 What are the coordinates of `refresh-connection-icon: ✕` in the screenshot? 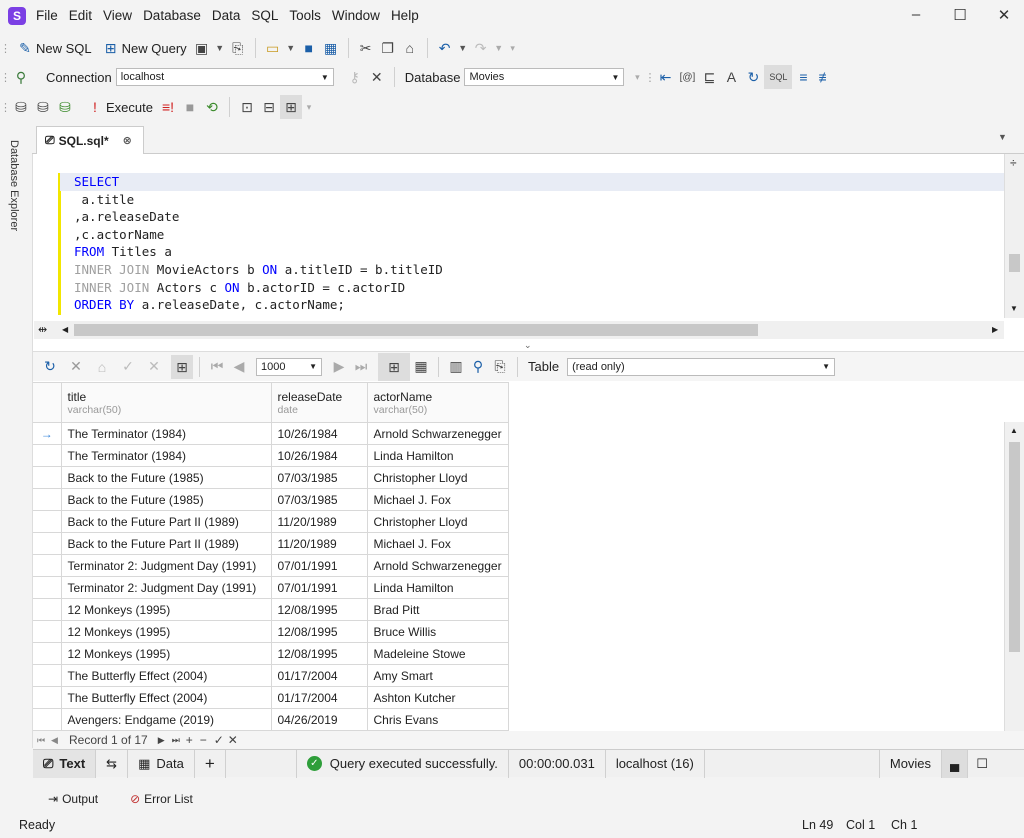 It's located at (377, 77).